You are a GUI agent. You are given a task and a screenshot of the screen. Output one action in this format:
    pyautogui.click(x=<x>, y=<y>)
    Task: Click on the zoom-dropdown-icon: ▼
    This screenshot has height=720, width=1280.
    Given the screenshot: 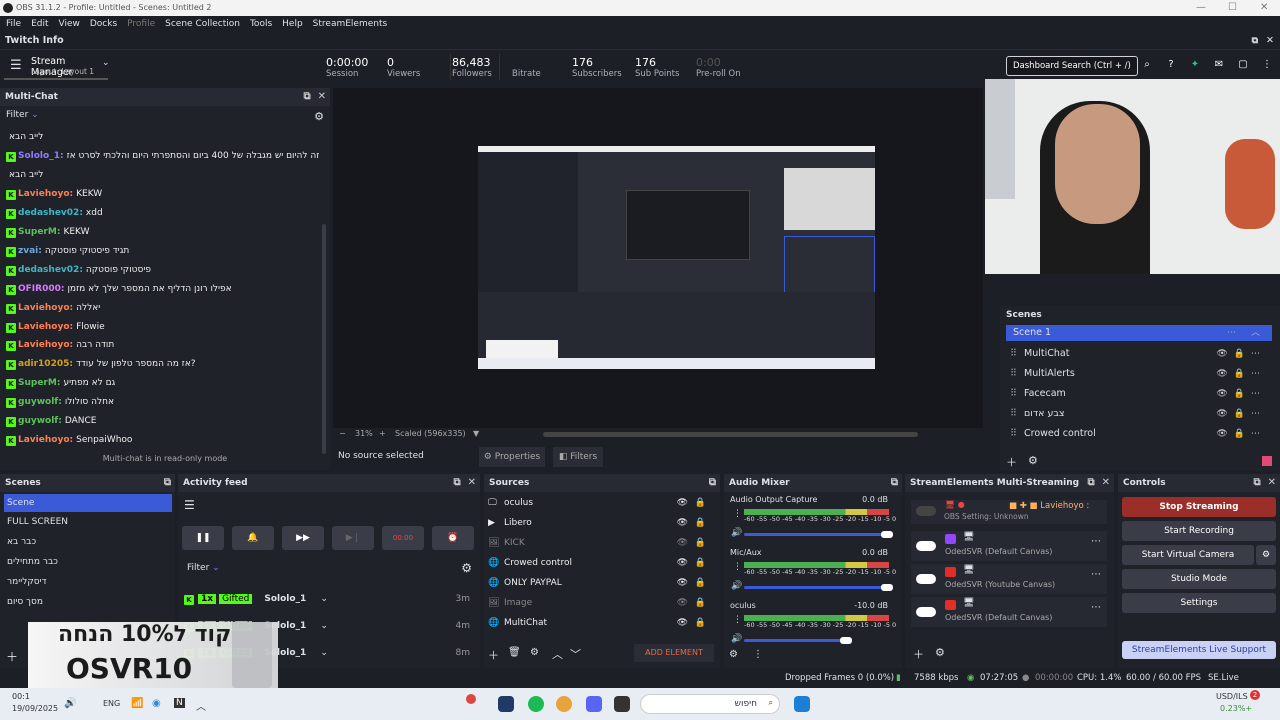 What is the action you would take?
    pyautogui.click(x=476, y=433)
    